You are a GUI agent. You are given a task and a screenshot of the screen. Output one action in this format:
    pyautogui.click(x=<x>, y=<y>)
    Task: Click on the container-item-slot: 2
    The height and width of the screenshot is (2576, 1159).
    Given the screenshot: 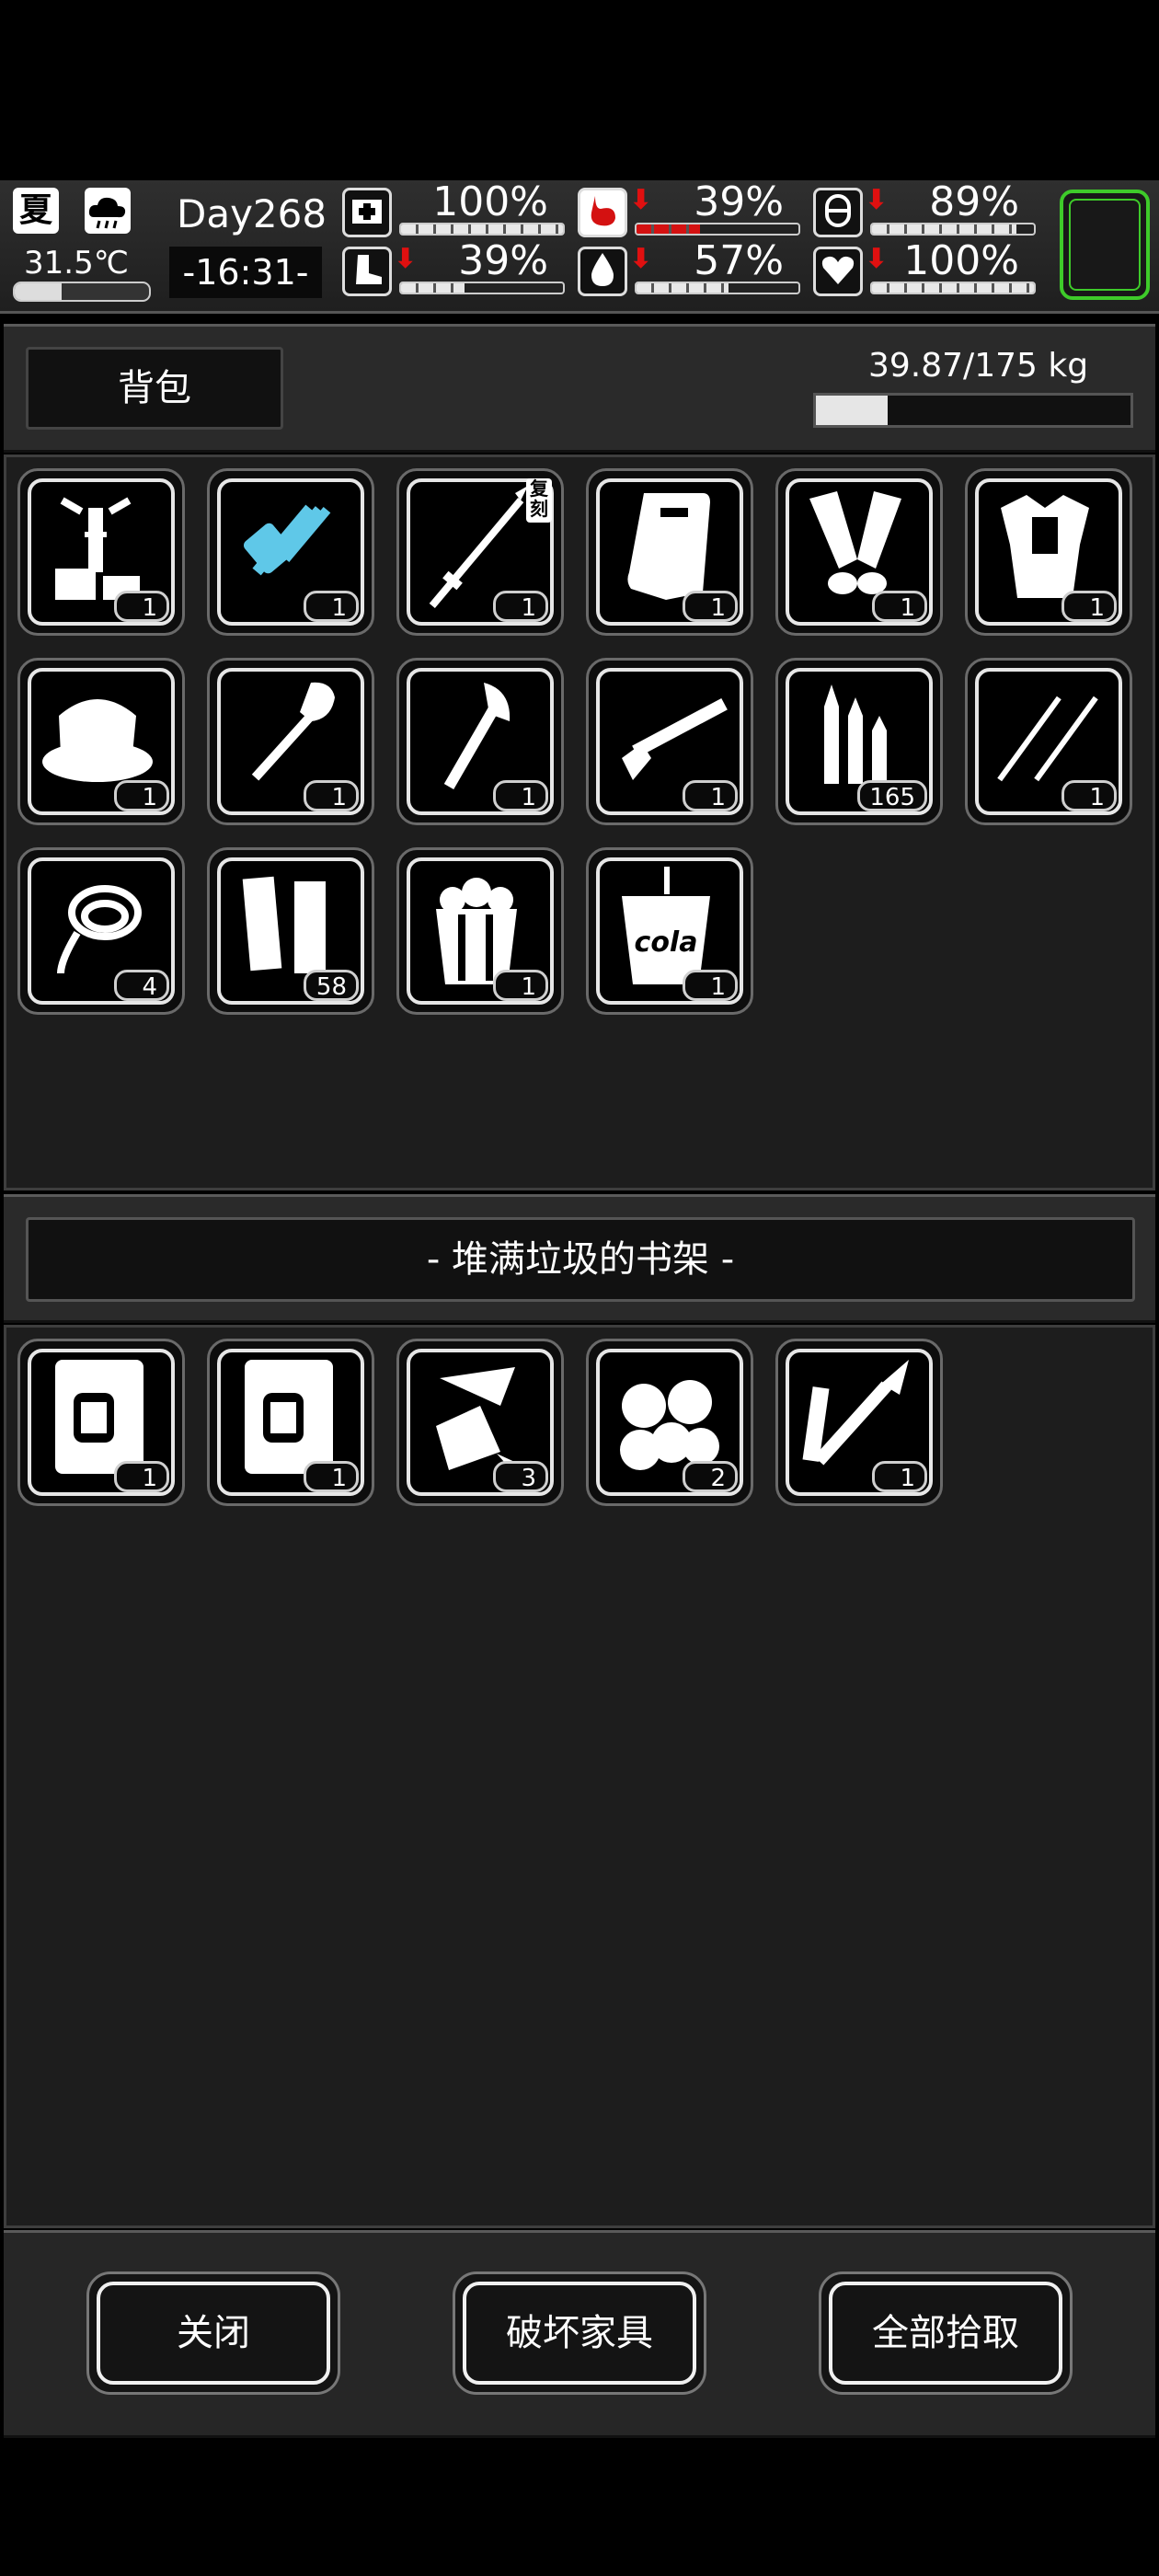 What is the action you would take?
    pyautogui.click(x=669, y=1422)
    